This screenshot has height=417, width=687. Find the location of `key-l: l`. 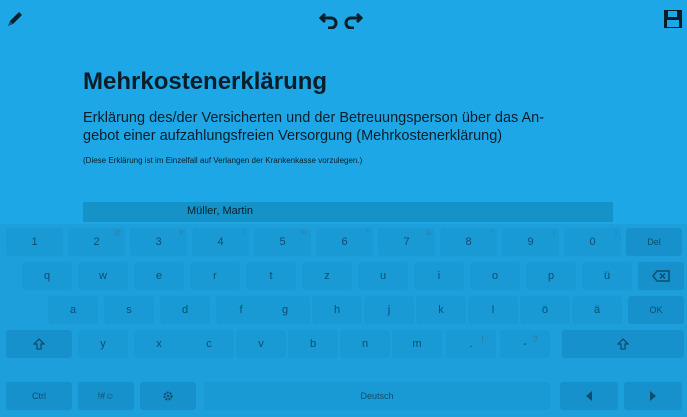

key-l: l is located at coordinates (493, 310).